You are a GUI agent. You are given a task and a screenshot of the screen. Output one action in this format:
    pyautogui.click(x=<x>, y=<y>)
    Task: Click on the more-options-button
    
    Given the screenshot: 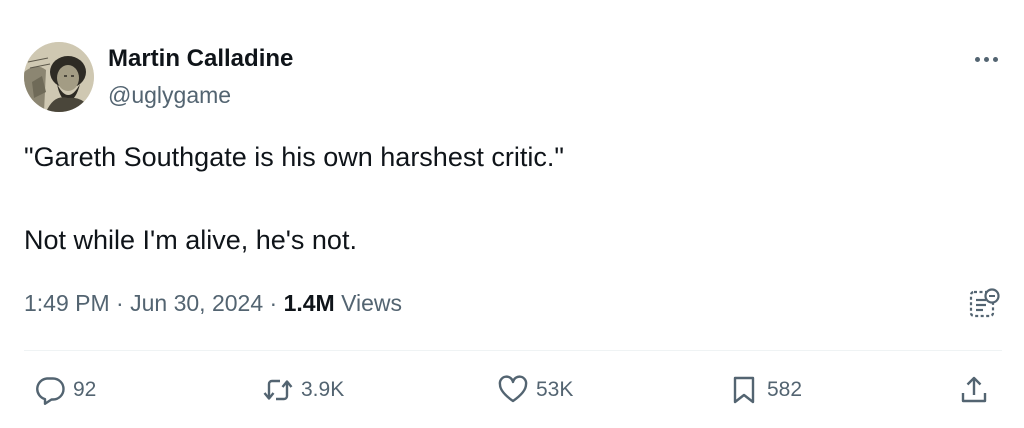 What is the action you would take?
    pyautogui.click(x=986, y=59)
    